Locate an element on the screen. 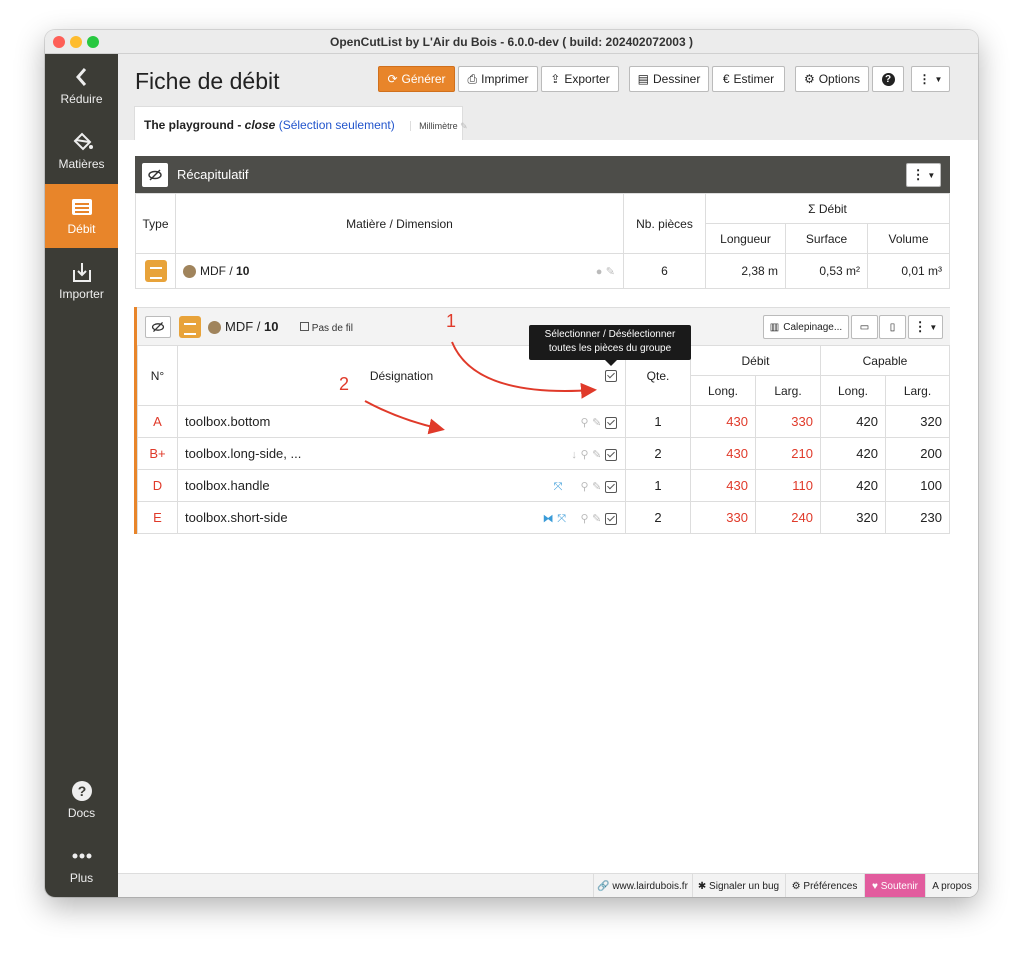 The image size is (1024, 957). website-link: 🔗 www.lairdubois.fr is located at coordinates (642, 885).